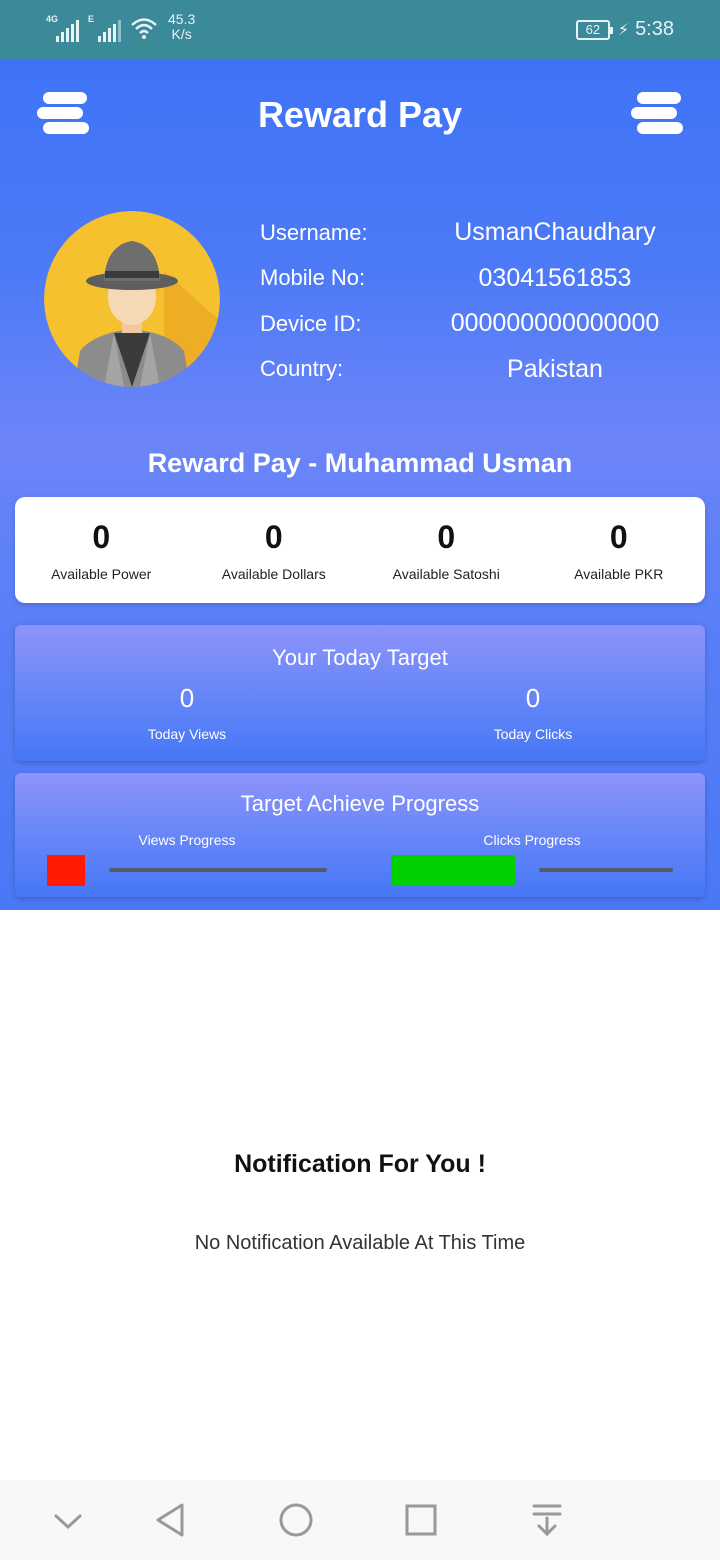  I want to click on speed-value: 45.3, so click(182, 19).